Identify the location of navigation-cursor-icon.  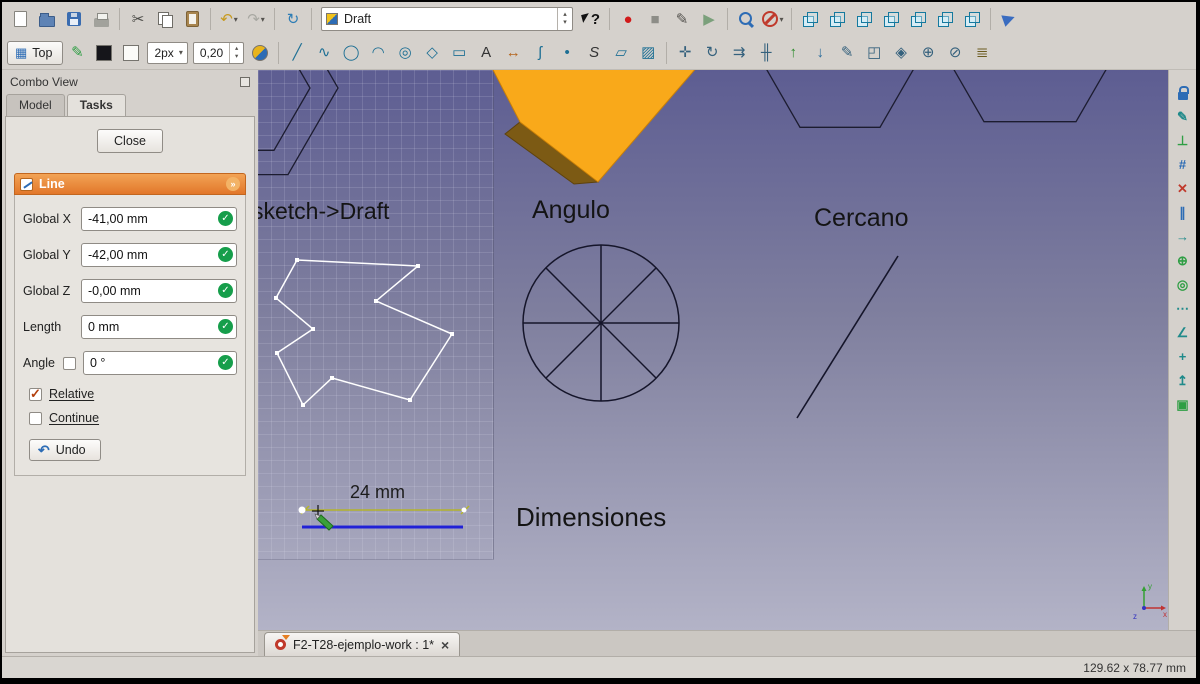
(1009, 19).